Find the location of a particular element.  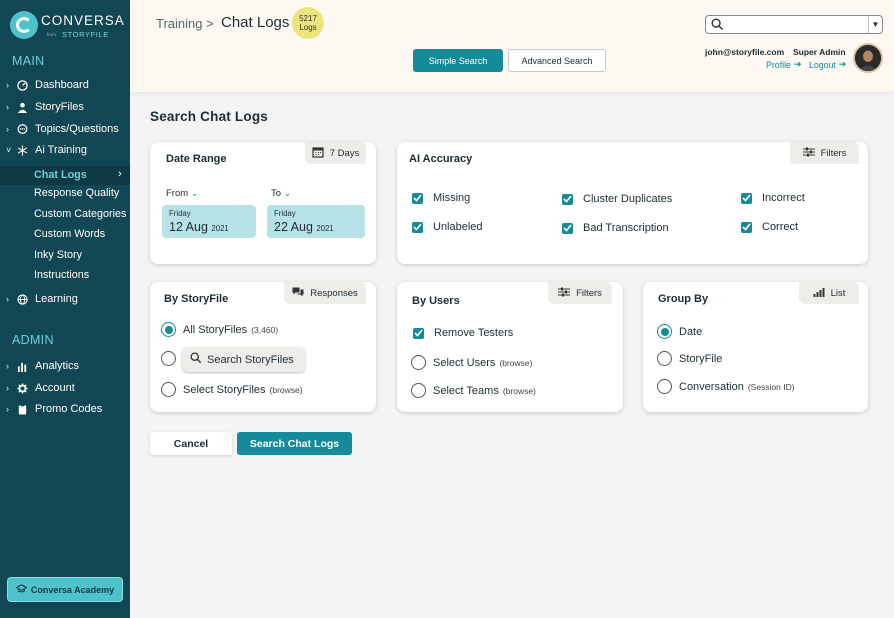

list-chip: List is located at coordinates (829, 293).